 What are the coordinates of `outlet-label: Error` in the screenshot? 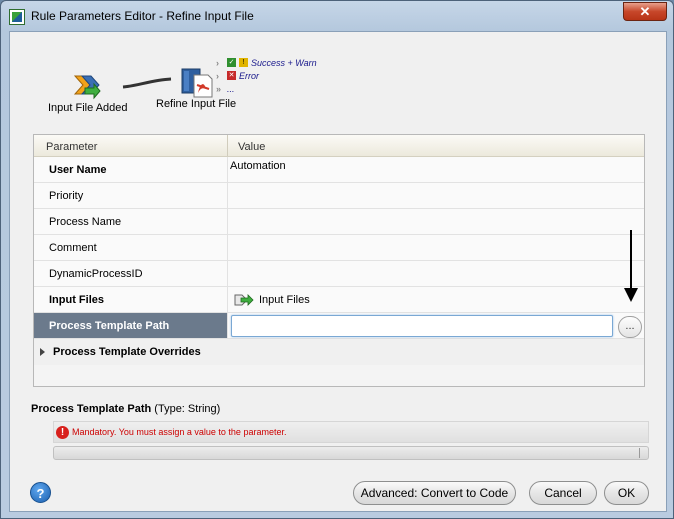 It's located at (249, 75).